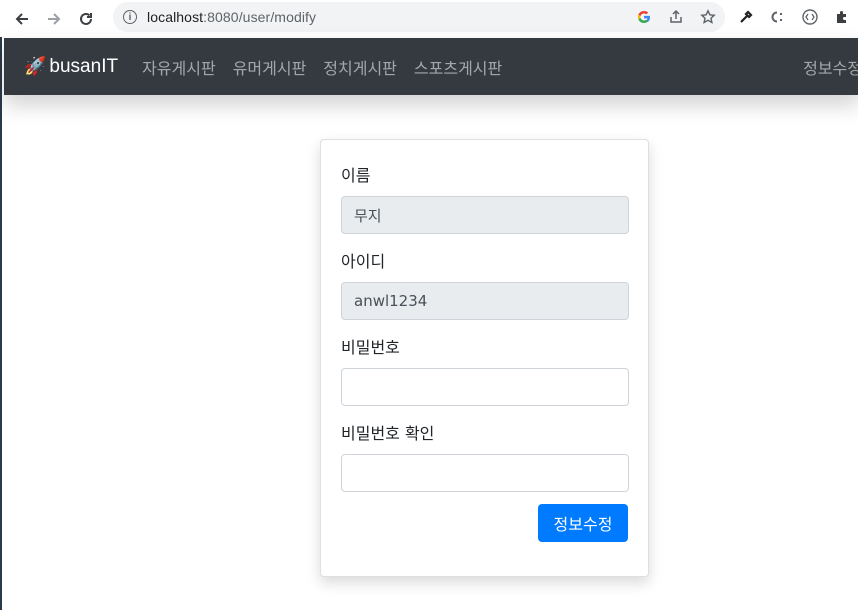 Image resolution: width=858 pixels, height=610 pixels. I want to click on url-text: localhost:8080/user/modify, so click(231, 17).